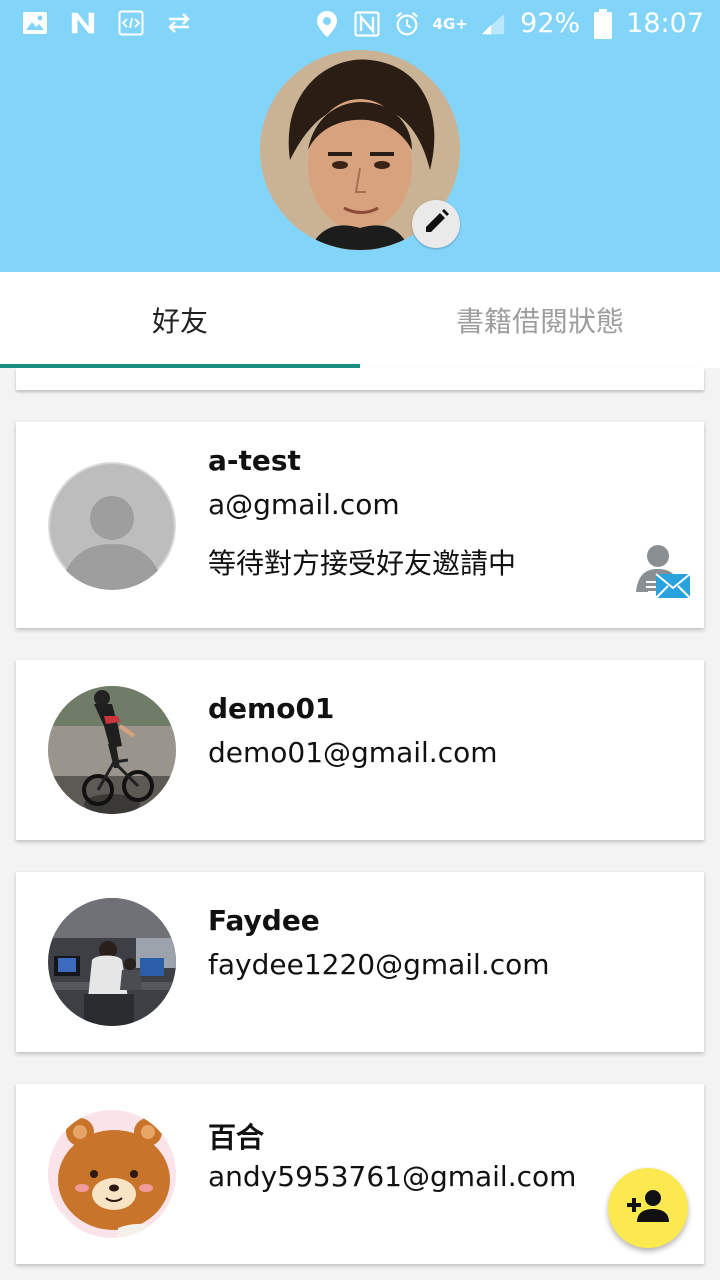 The image size is (720, 1280). Describe the element at coordinates (367, 23) in the screenshot. I see `nfc-icon` at that location.